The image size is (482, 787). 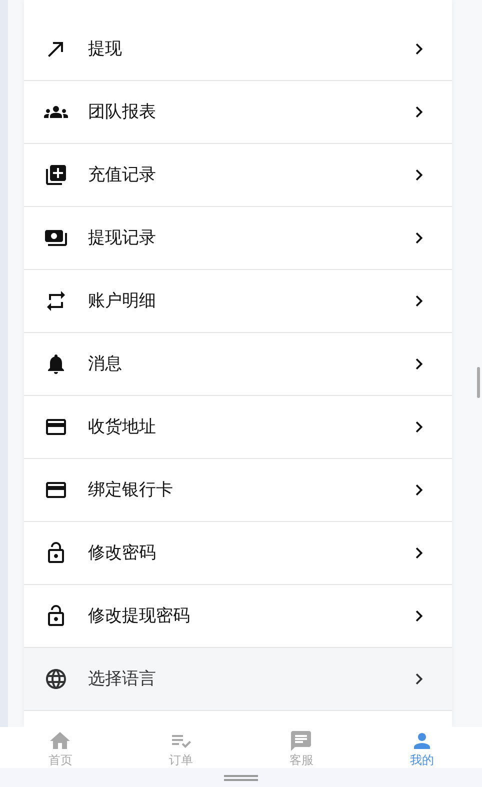 I want to click on menu-label: 团队报表, so click(x=122, y=112).